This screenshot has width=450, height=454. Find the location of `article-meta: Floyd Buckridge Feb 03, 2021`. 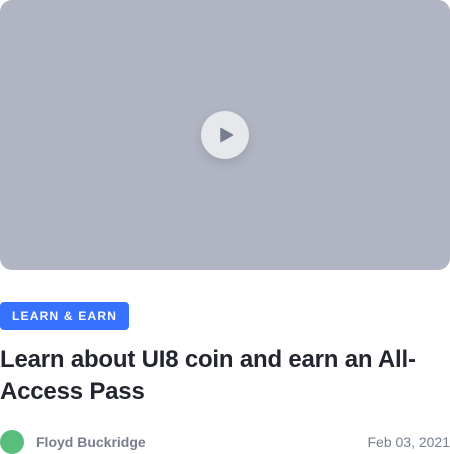

article-meta: Floyd Buckridge Feb 03, 2021 is located at coordinates (225, 441).